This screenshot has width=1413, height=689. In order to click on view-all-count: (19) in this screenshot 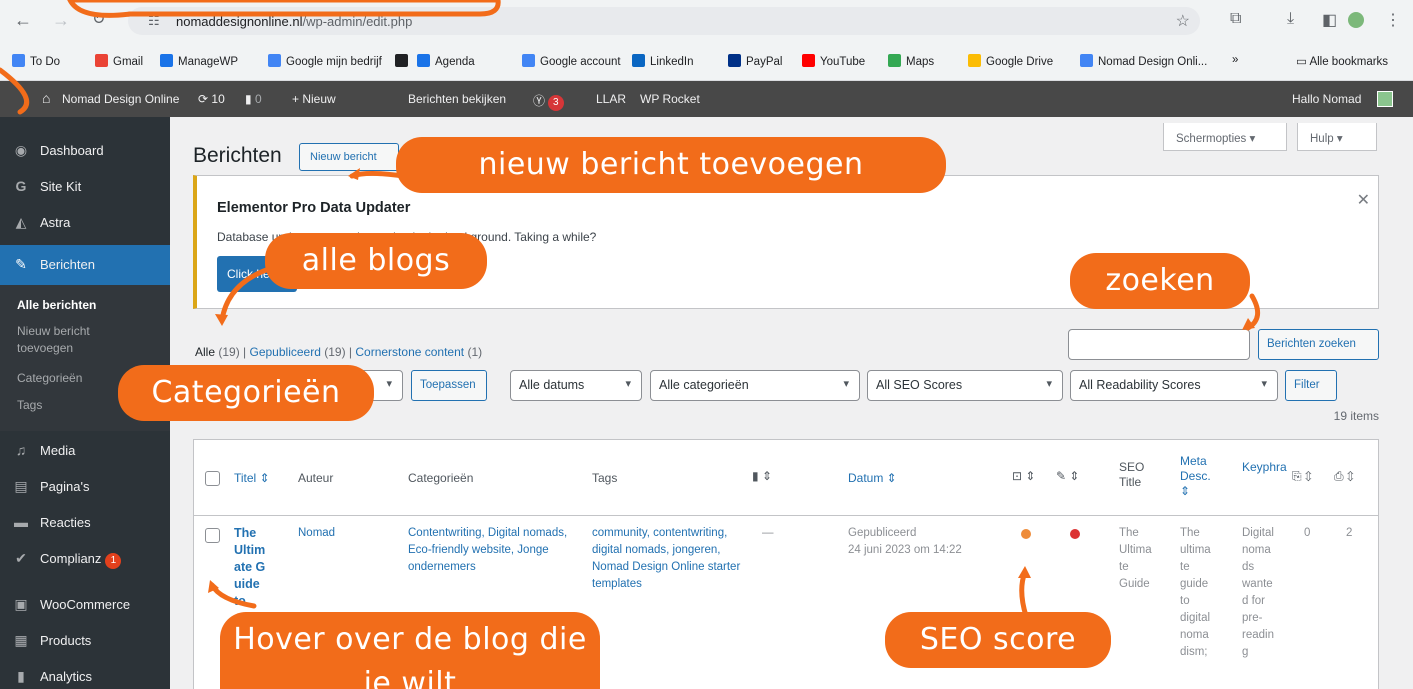, I will do `click(229, 352)`.